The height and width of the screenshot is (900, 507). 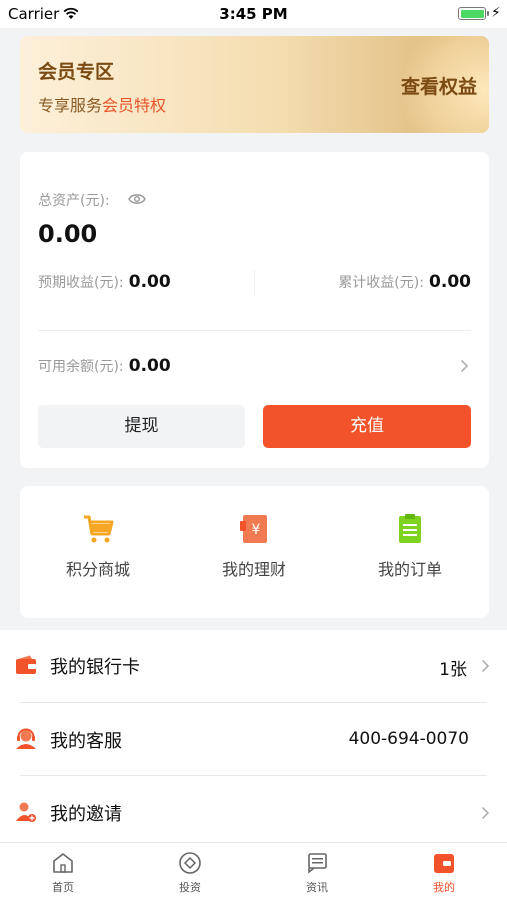 I want to click on shortcut-card: 积分商城 ¥ 我的理财 我的订单, so click(x=254, y=552).